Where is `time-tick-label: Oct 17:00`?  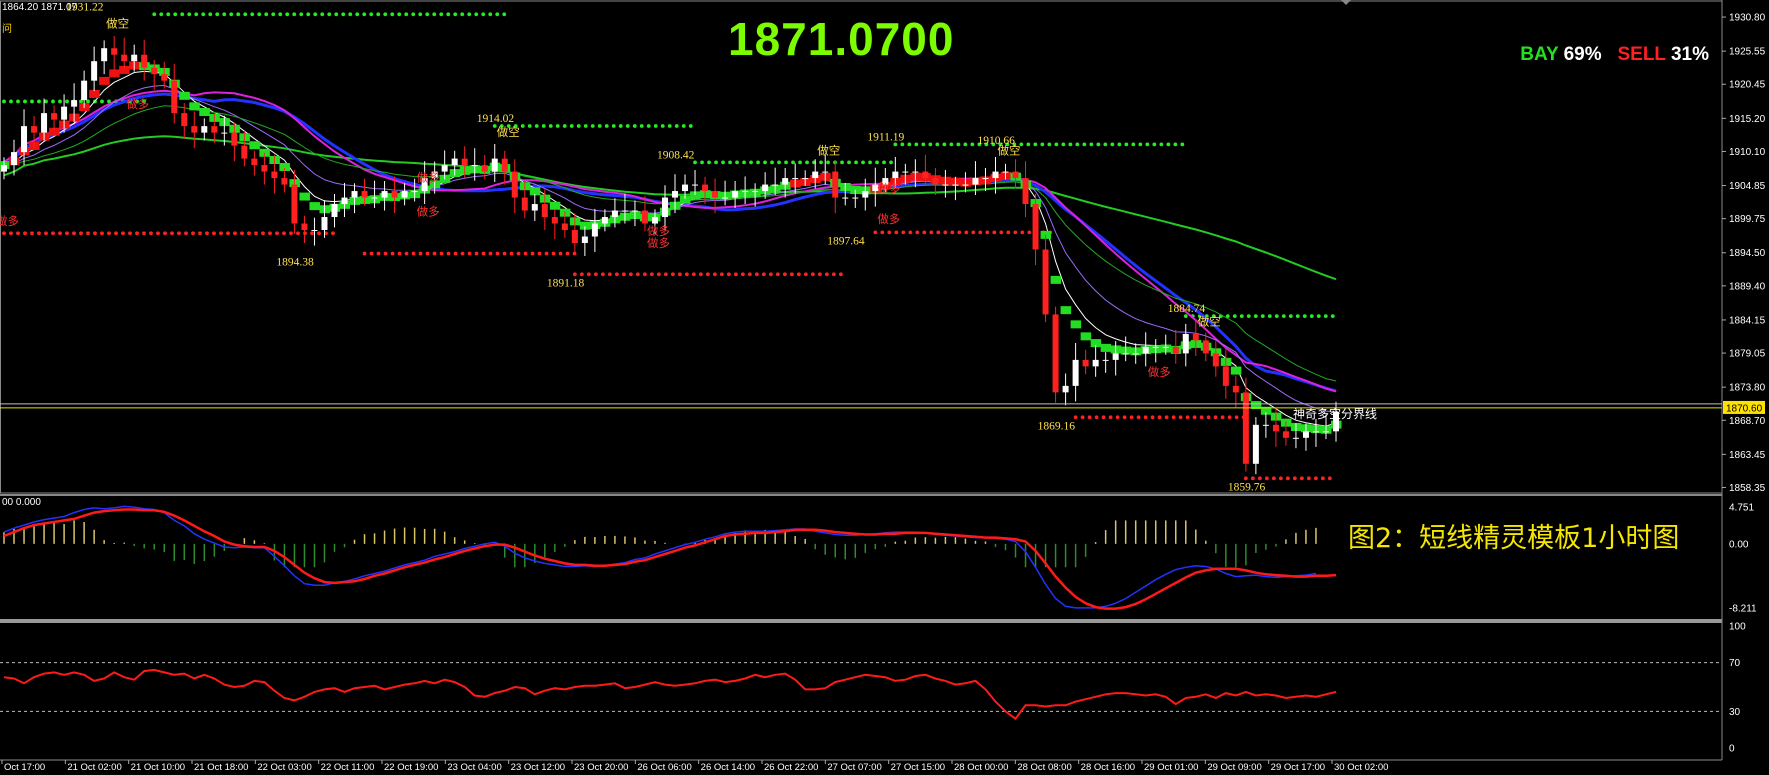 time-tick-label: Oct 17:00 is located at coordinates (24, 767).